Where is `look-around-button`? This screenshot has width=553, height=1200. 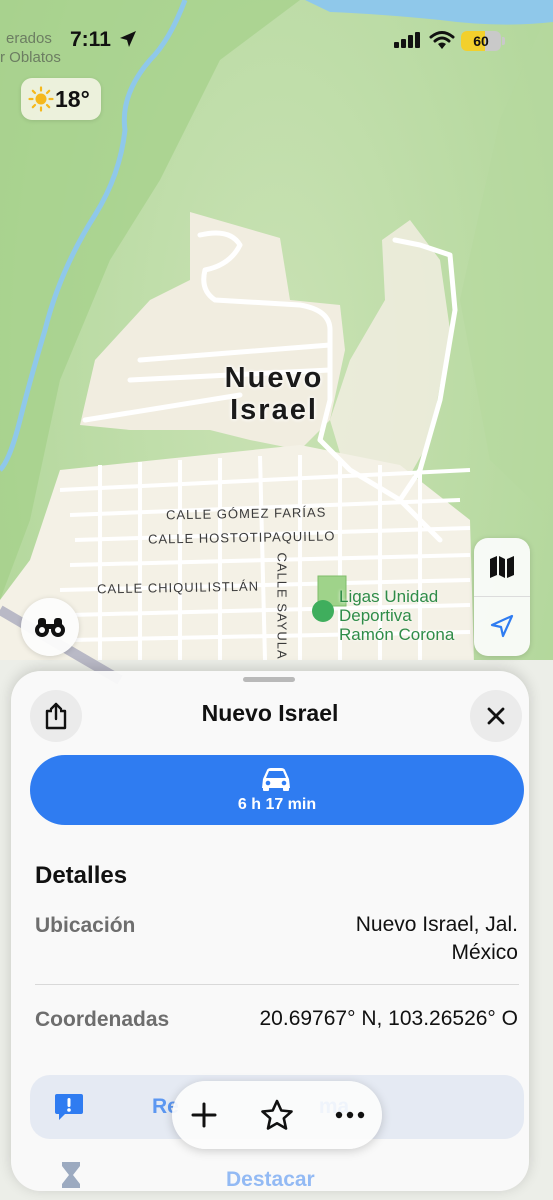
look-around-button is located at coordinates (50, 627).